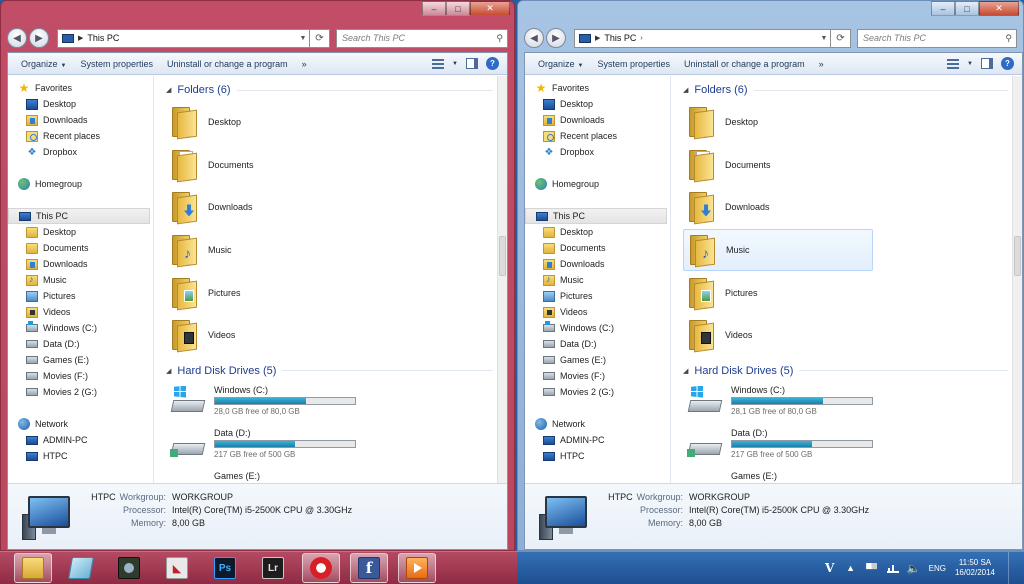  Describe the element at coordinates (502, 256) in the screenshot. I see `scrollbar-thumb` at that location.